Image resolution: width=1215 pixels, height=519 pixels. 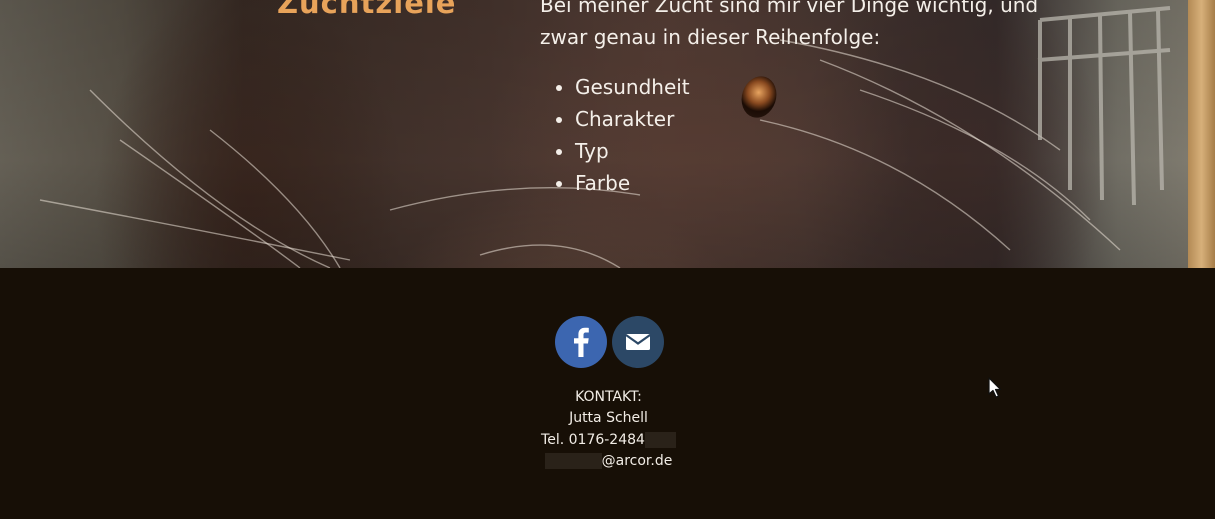 What do you see at coordinates (632, 87) in the screenshot?
I see `list-item: Gesundheit` at bounding box center [632, 87].